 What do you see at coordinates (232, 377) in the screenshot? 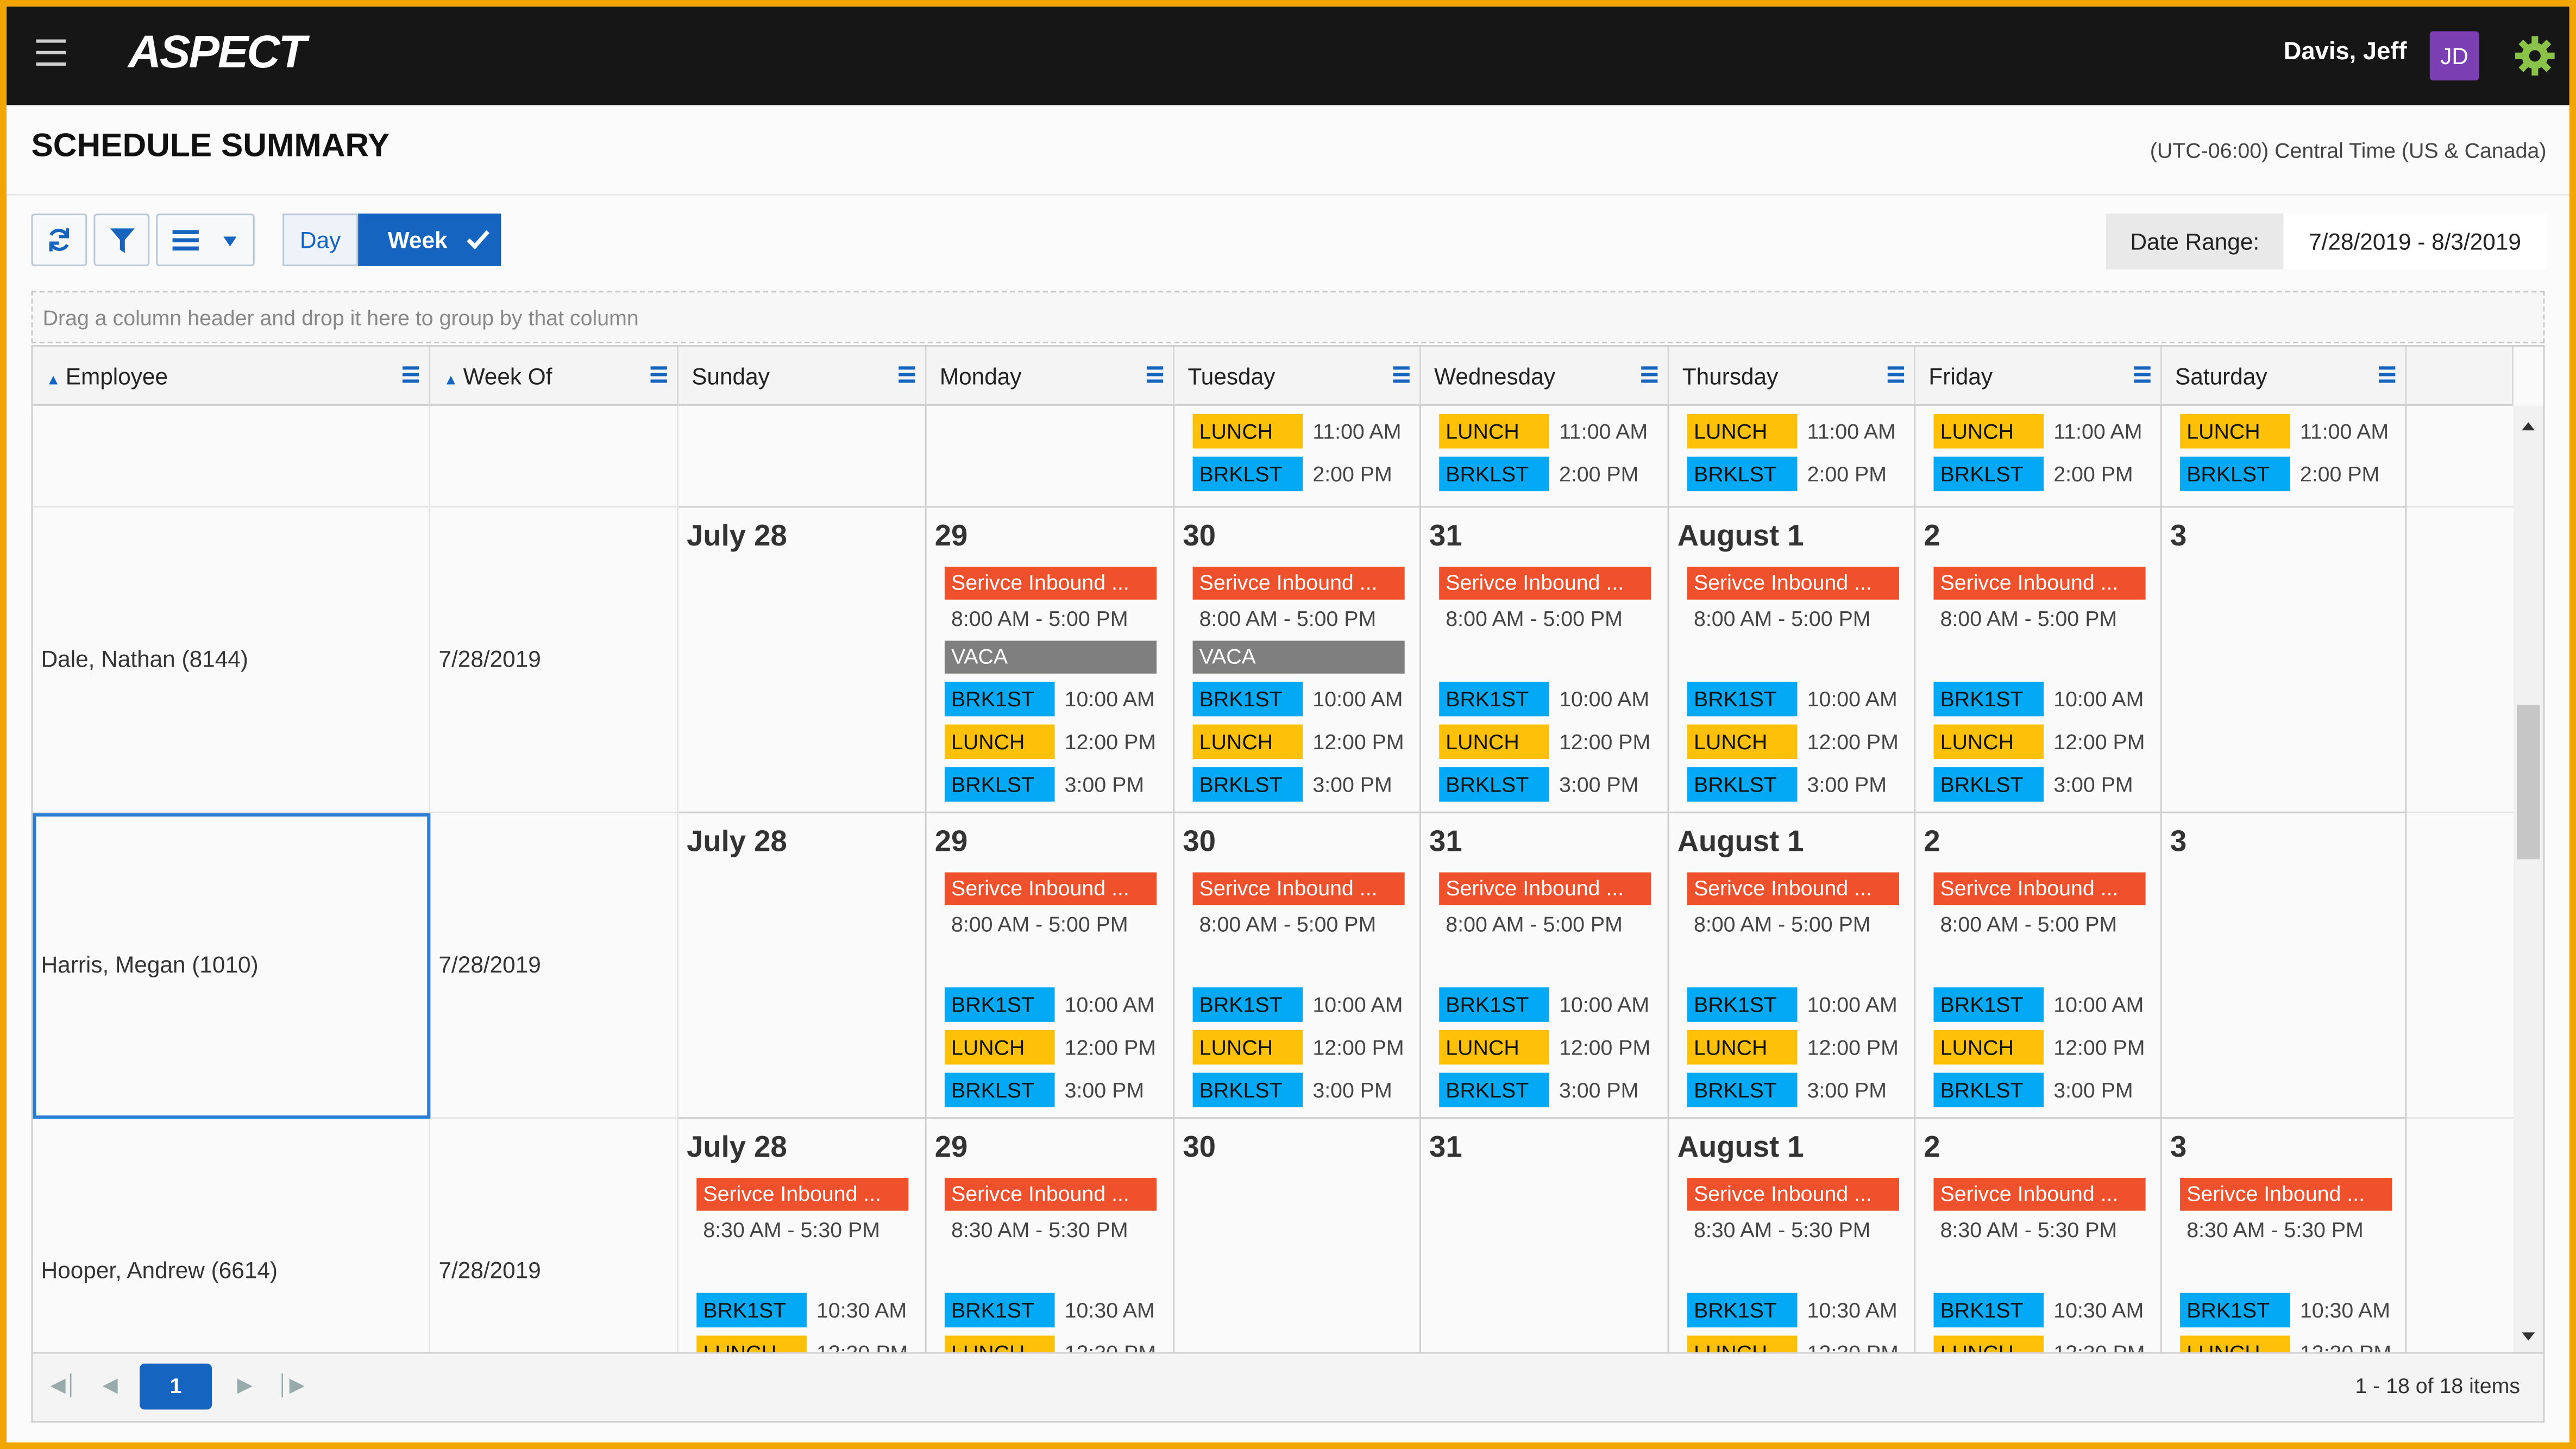
I see `column-header-employee: ▲ Employee` at bounding box center [232, 377].